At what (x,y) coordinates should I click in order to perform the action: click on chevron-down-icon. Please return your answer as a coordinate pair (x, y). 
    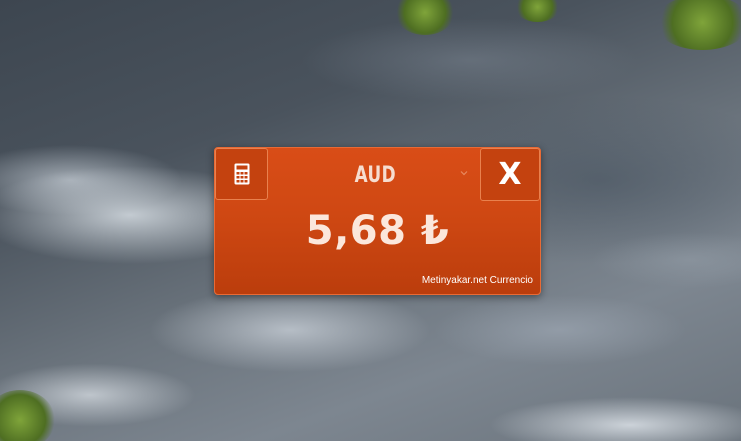
    Looking at the image, I should click on (464, 173).